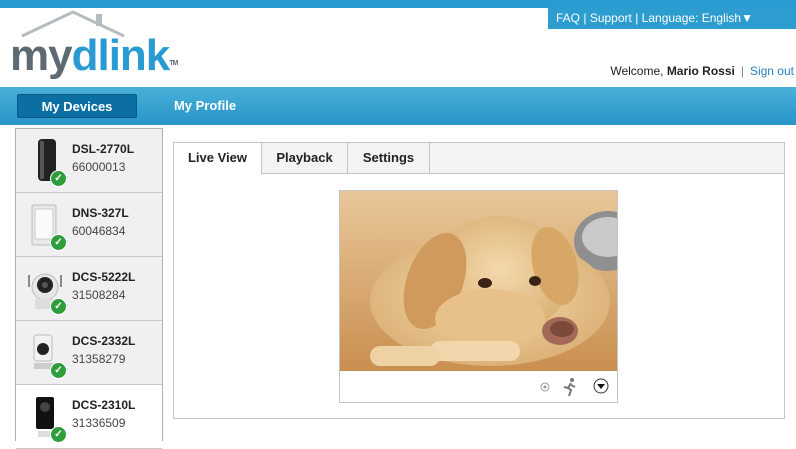 This screenshot has width=796, height=449. What do you see at coordinates (99, 295) in the screenshot?
I see `device-serial: 31508284` at bounding box center [99, 295].